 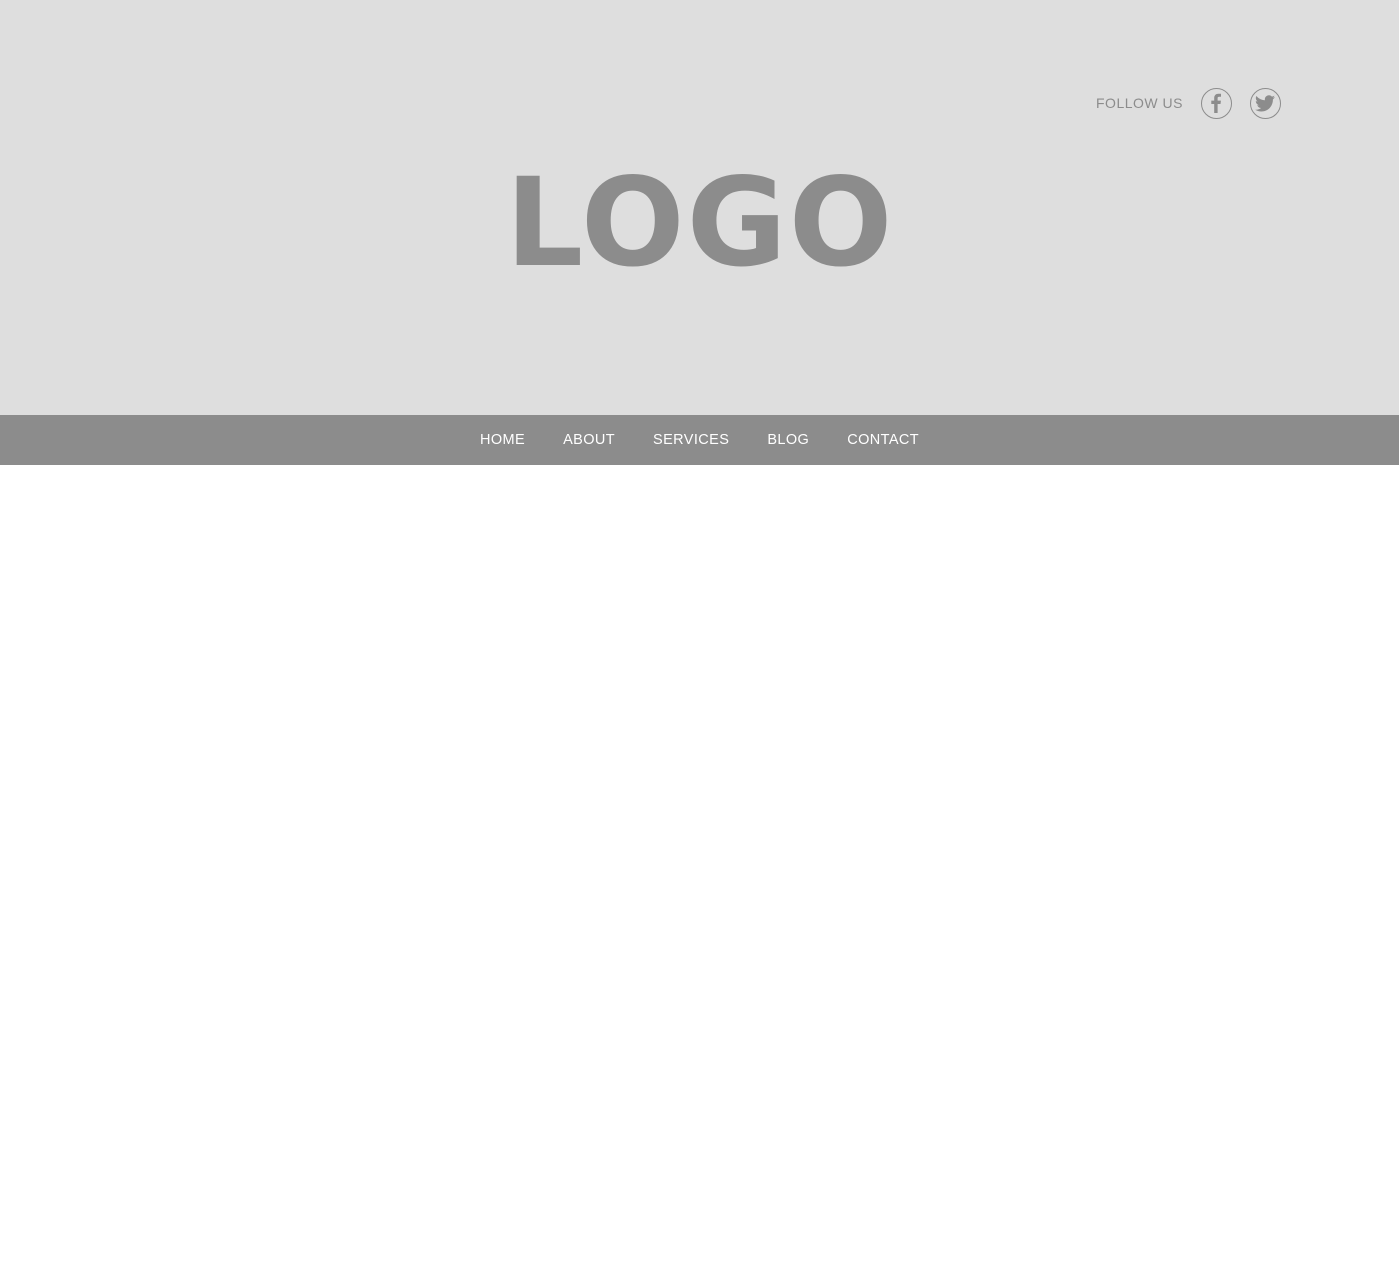 What do you see at coordinates (1139, 103) in the screenshot?
I see `follow-us-label: FOLLOW US` at bounding box center [1139, 103].